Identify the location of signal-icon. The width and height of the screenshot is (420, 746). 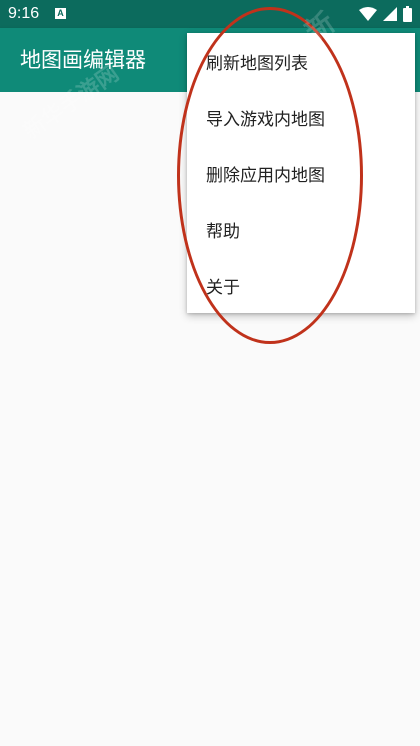
(390, 14).